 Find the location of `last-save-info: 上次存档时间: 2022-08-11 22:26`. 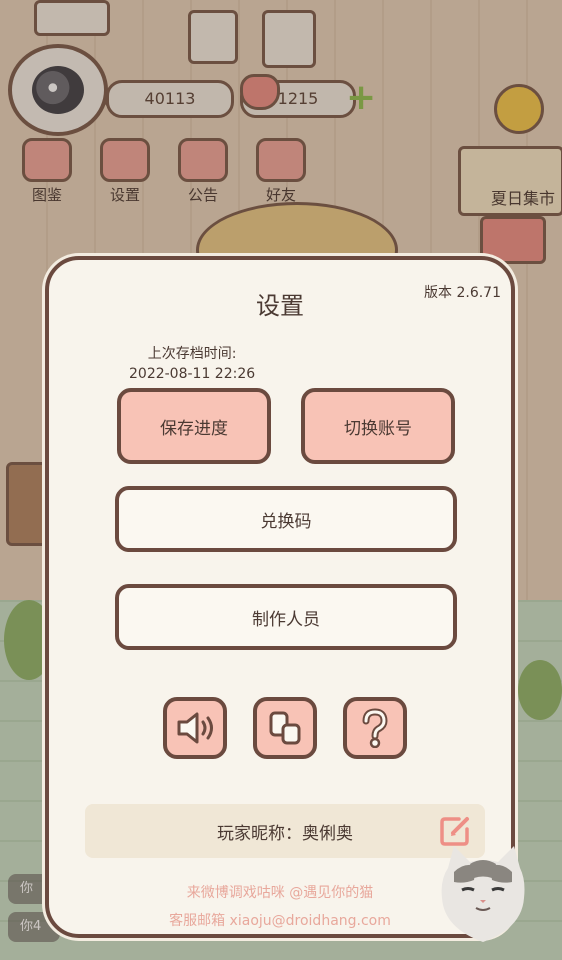

last-save-info: 上次存档时间: 2022-08-11 22:26 is located at coordinates (192, 364).